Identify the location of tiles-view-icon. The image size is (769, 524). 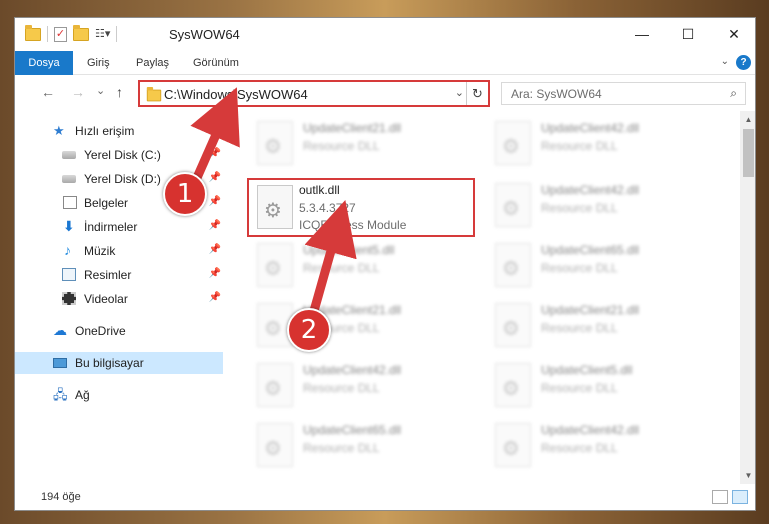
(740, 497).